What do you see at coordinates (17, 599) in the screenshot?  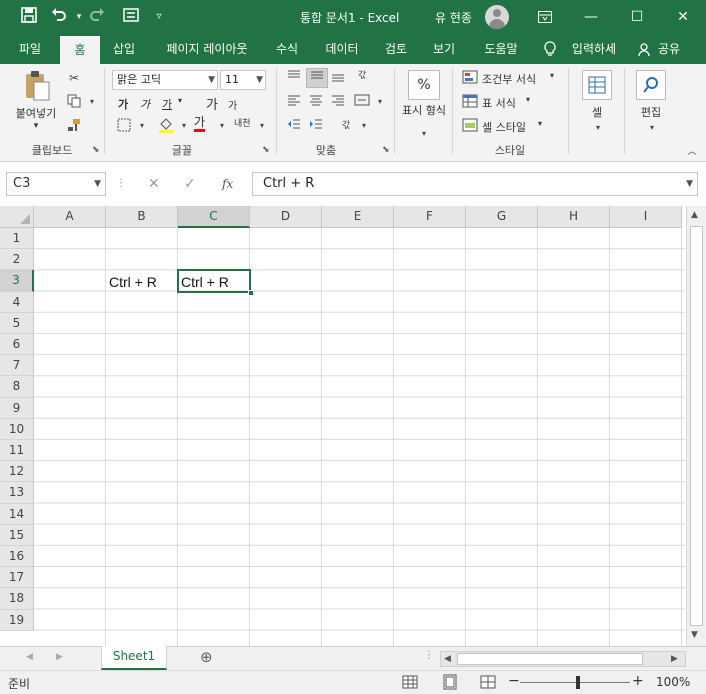 I see `row-header-18: 18` at bounding box center [17, 599].